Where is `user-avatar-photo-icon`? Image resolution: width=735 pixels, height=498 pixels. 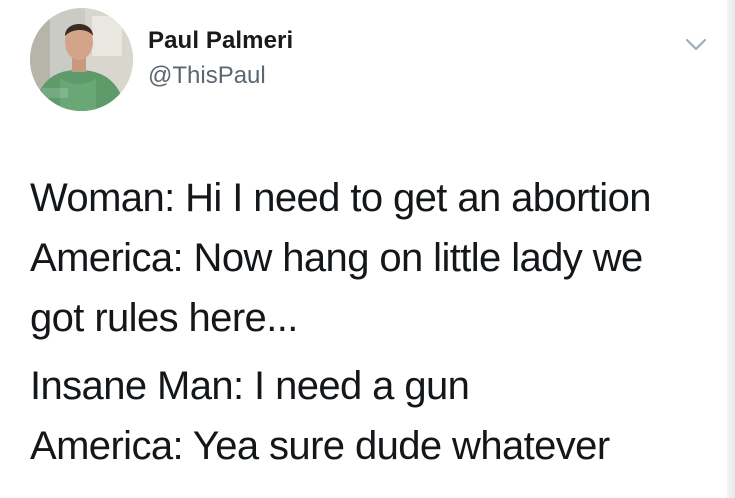 user-avatar-photo-icon is located at coordinates (81, 59).